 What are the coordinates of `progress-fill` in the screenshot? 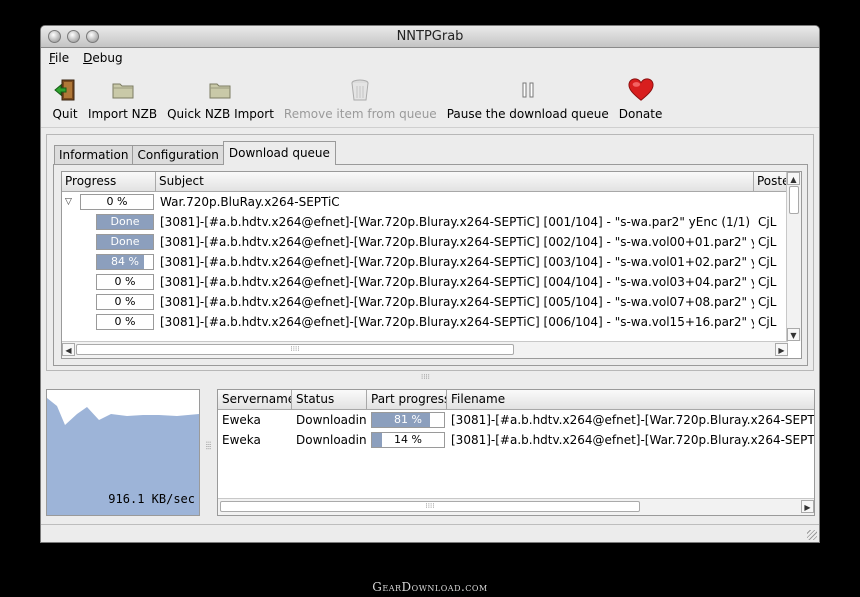 It's located at (377, 440).